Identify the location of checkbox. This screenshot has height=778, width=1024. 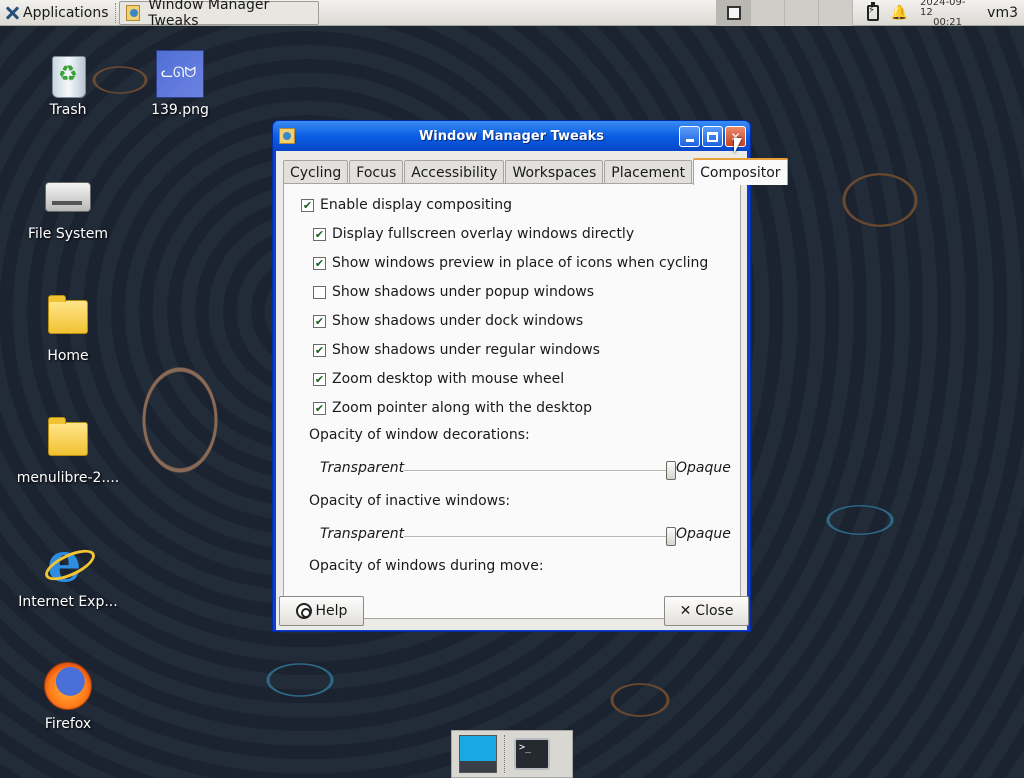
(319, 292).